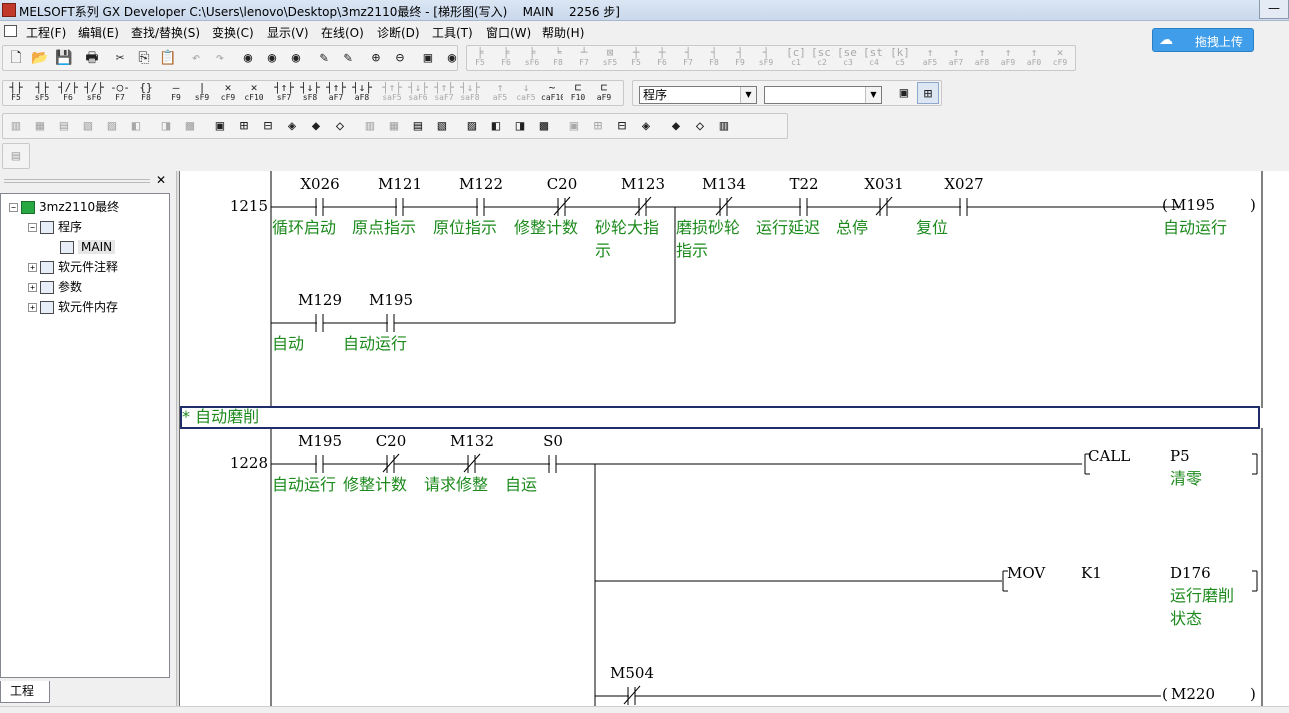 This screenshot has height=713, width=1289. Describe the element at coordinates (166, 126) in the screenshot. I see `zoom-icon: ◨` at that location.